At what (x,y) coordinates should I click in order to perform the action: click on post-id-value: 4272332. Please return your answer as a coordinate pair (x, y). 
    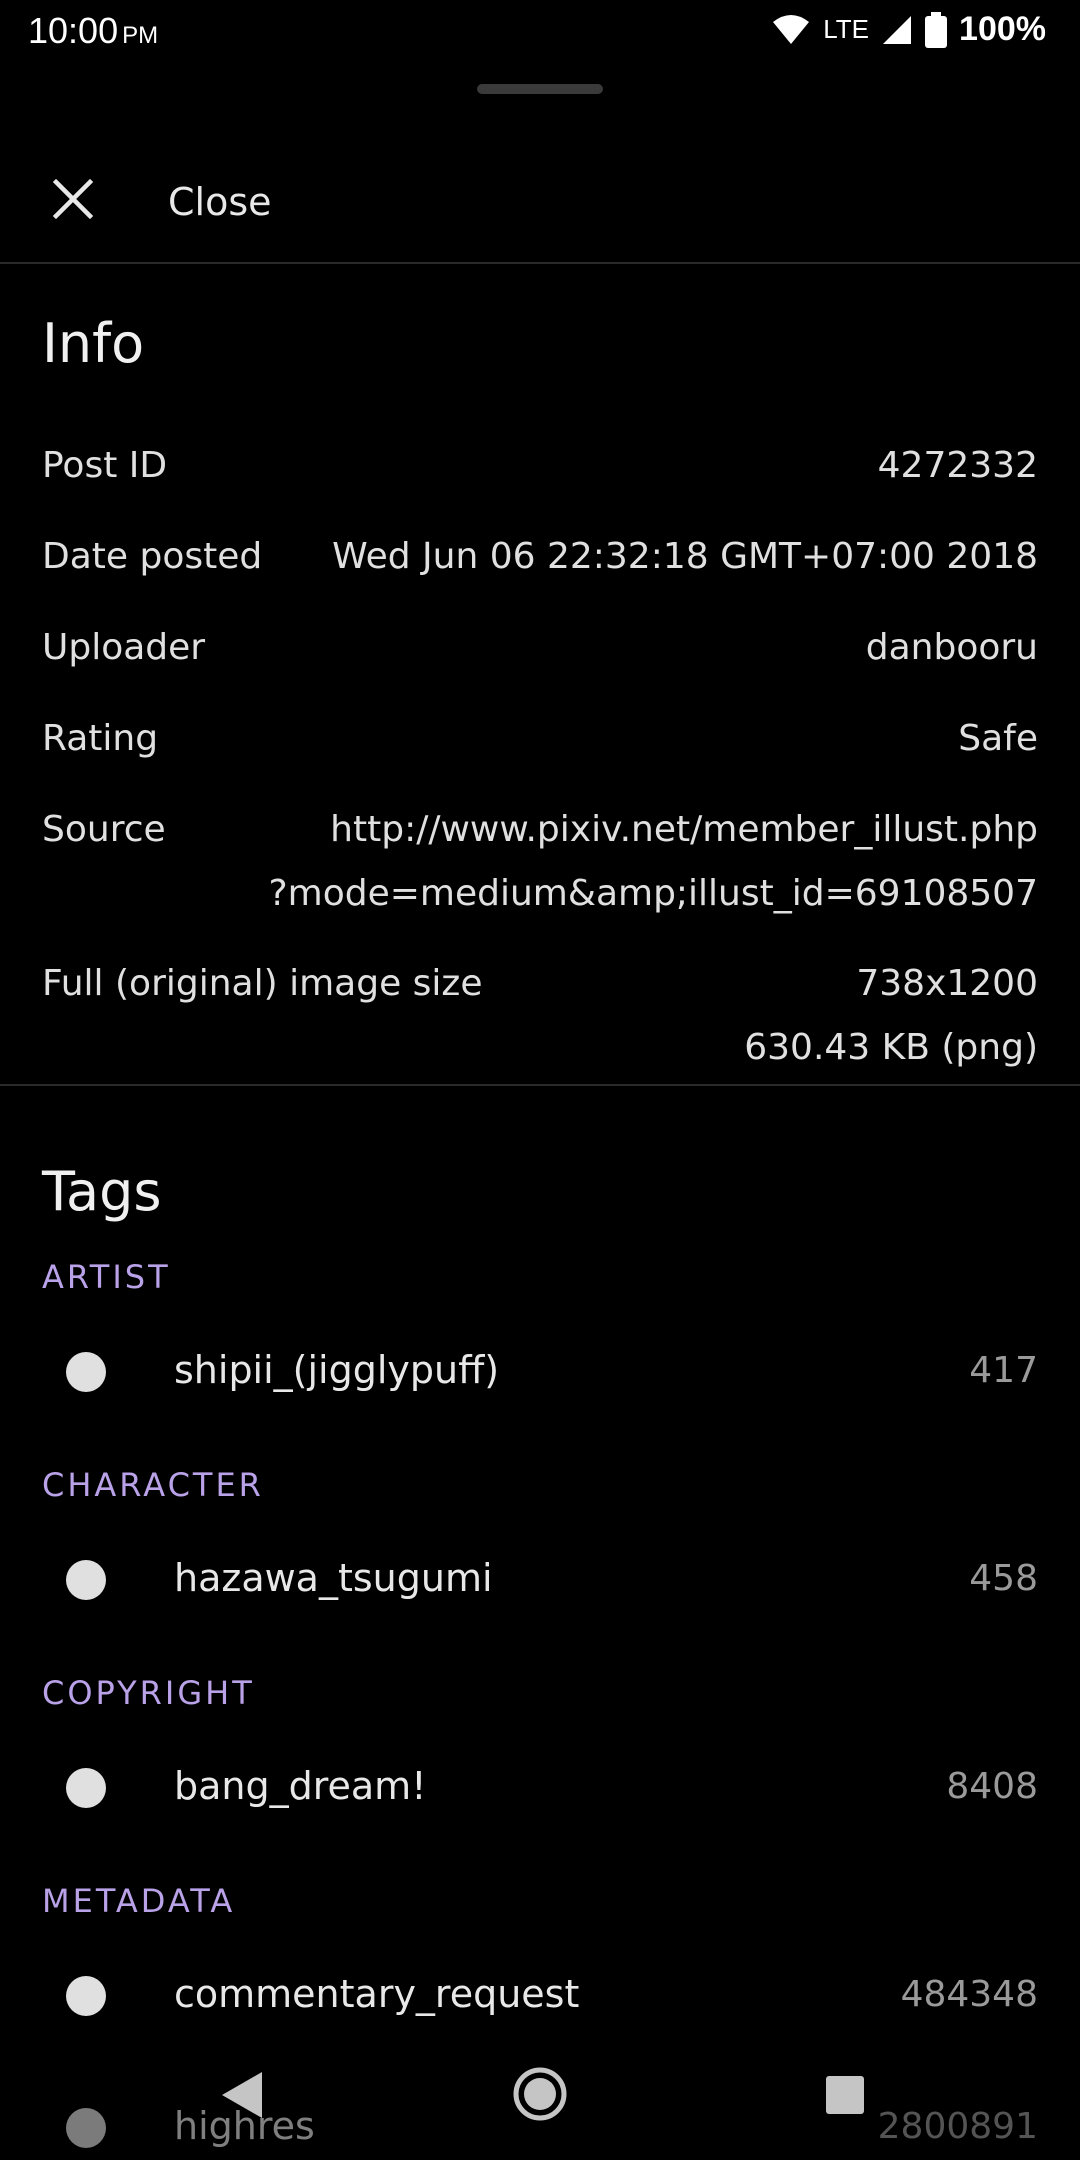
    Looking at the image, I should click on (957, 465).